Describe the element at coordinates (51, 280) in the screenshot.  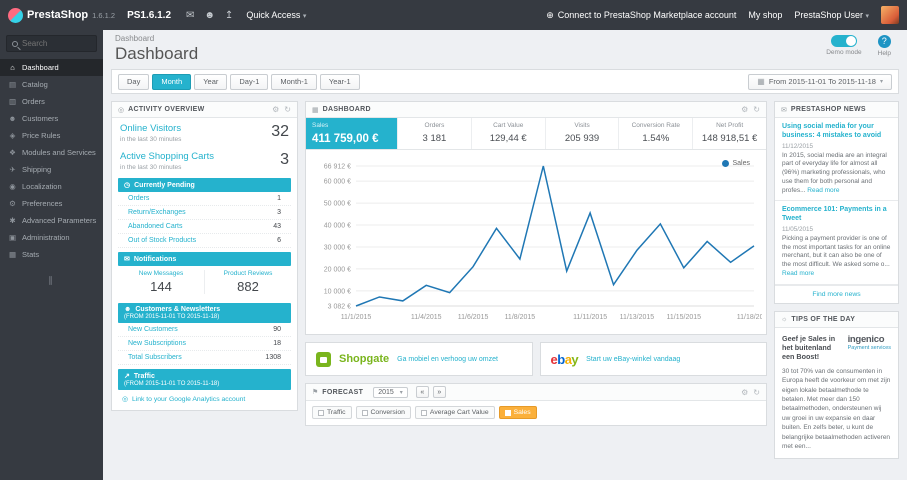
I see `sidebar-collapse-button: ∥` at that location.